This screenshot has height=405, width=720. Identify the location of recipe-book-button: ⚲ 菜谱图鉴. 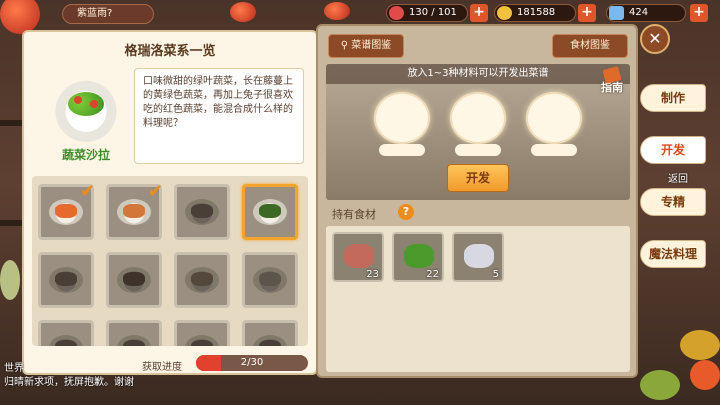
(366, 46).